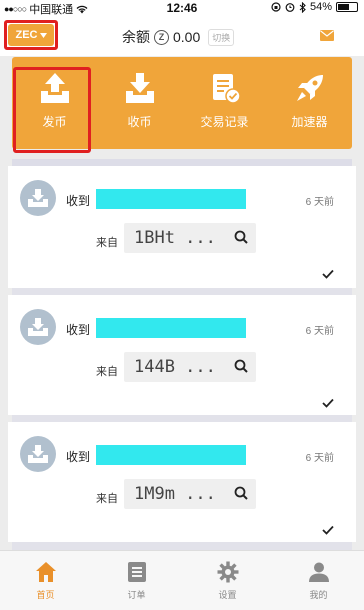  What do you see at coordinates (136, 595) in the screenshot?
I see `tab-orders-label: 订单` at bounding box center [136, 595].